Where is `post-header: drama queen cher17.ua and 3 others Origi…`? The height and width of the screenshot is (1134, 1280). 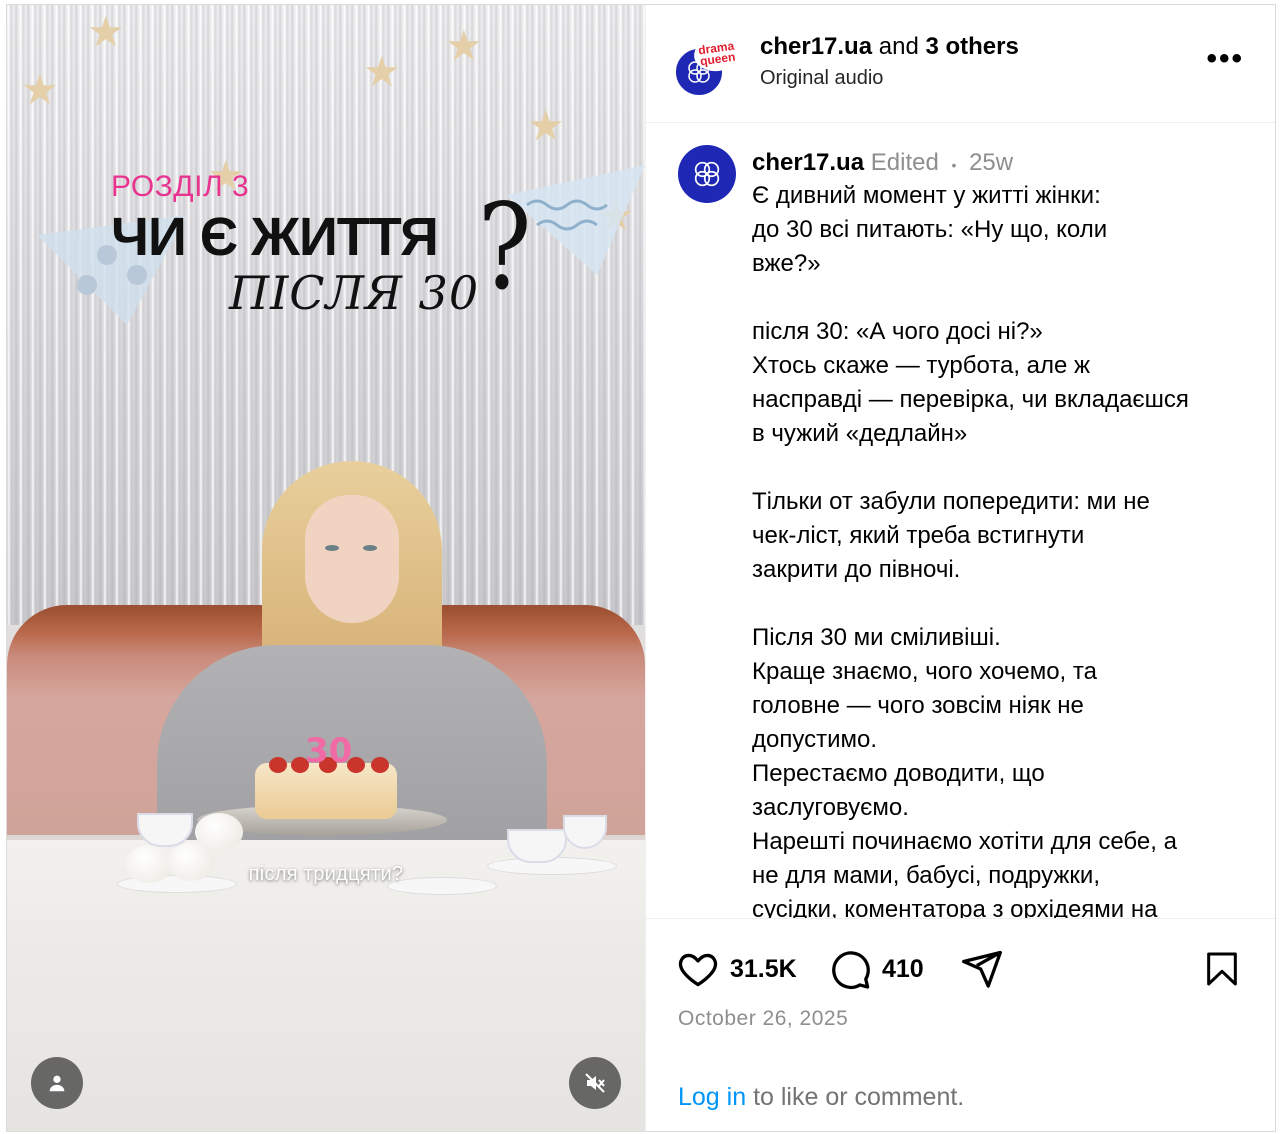 post-header: drama queen cher17.ua and 3 others Origi… is located at coordinates (960, 64).